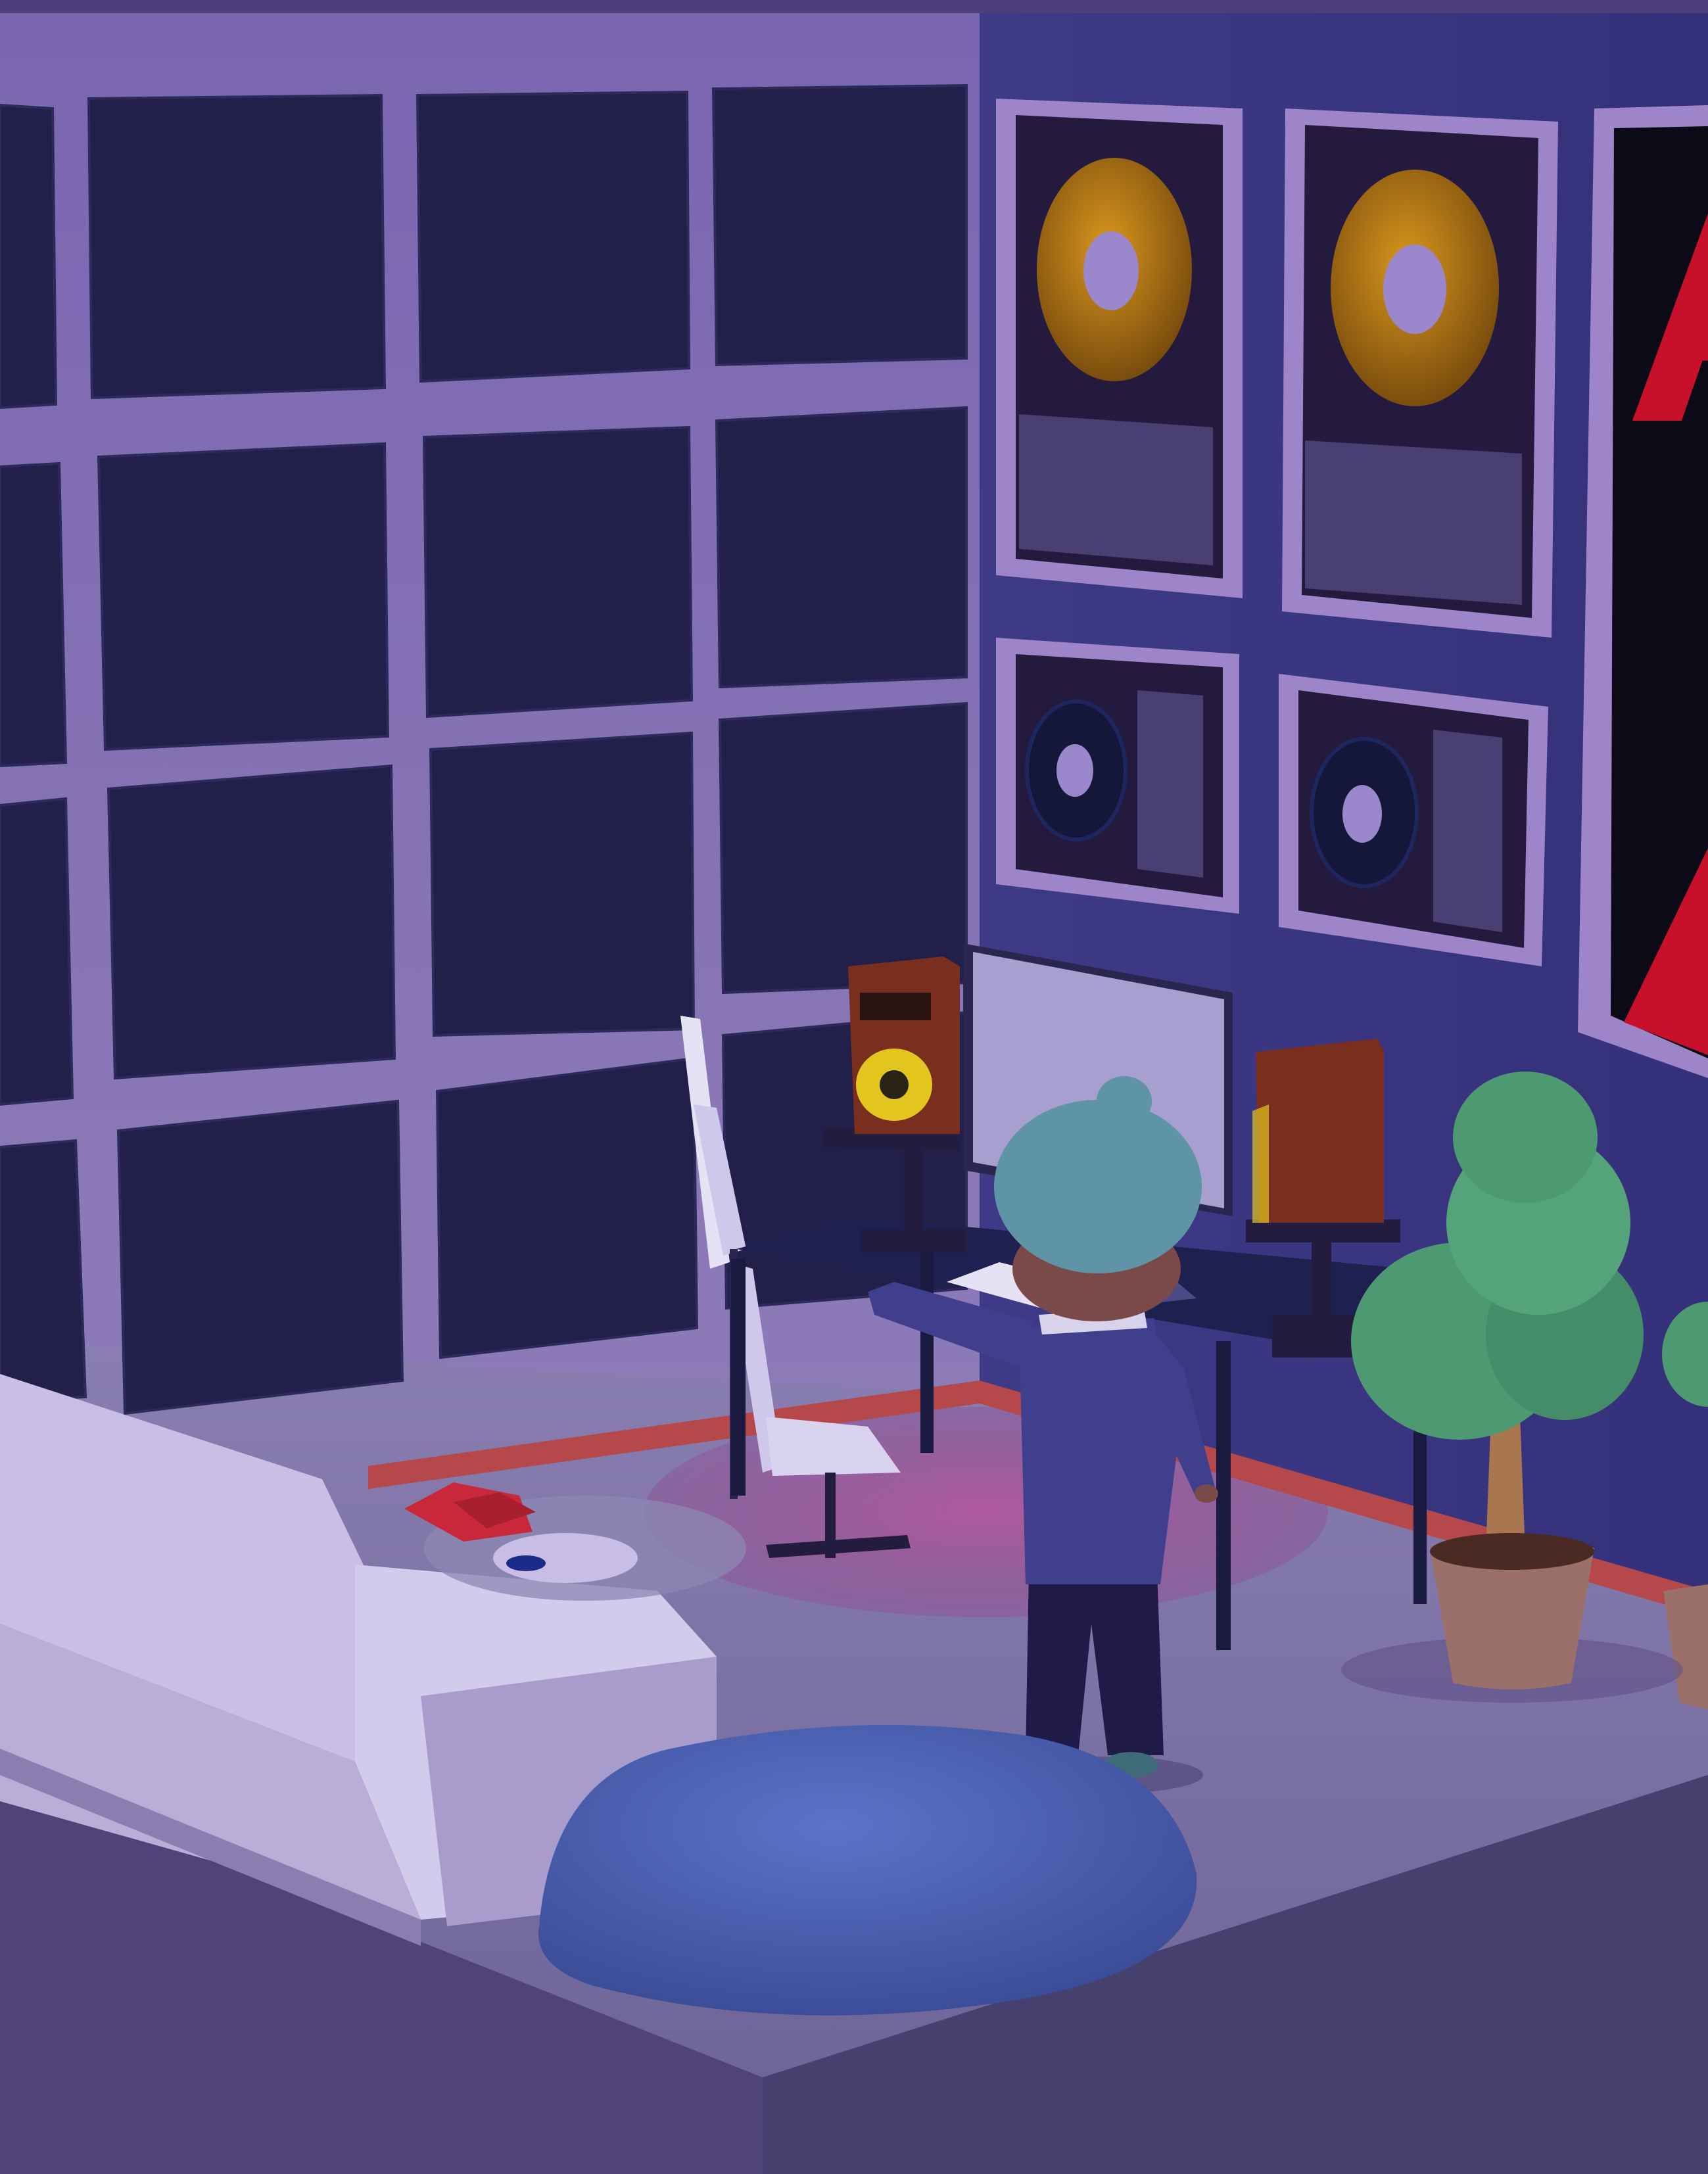  I want to click on woofer-center, so click(894, 1084).